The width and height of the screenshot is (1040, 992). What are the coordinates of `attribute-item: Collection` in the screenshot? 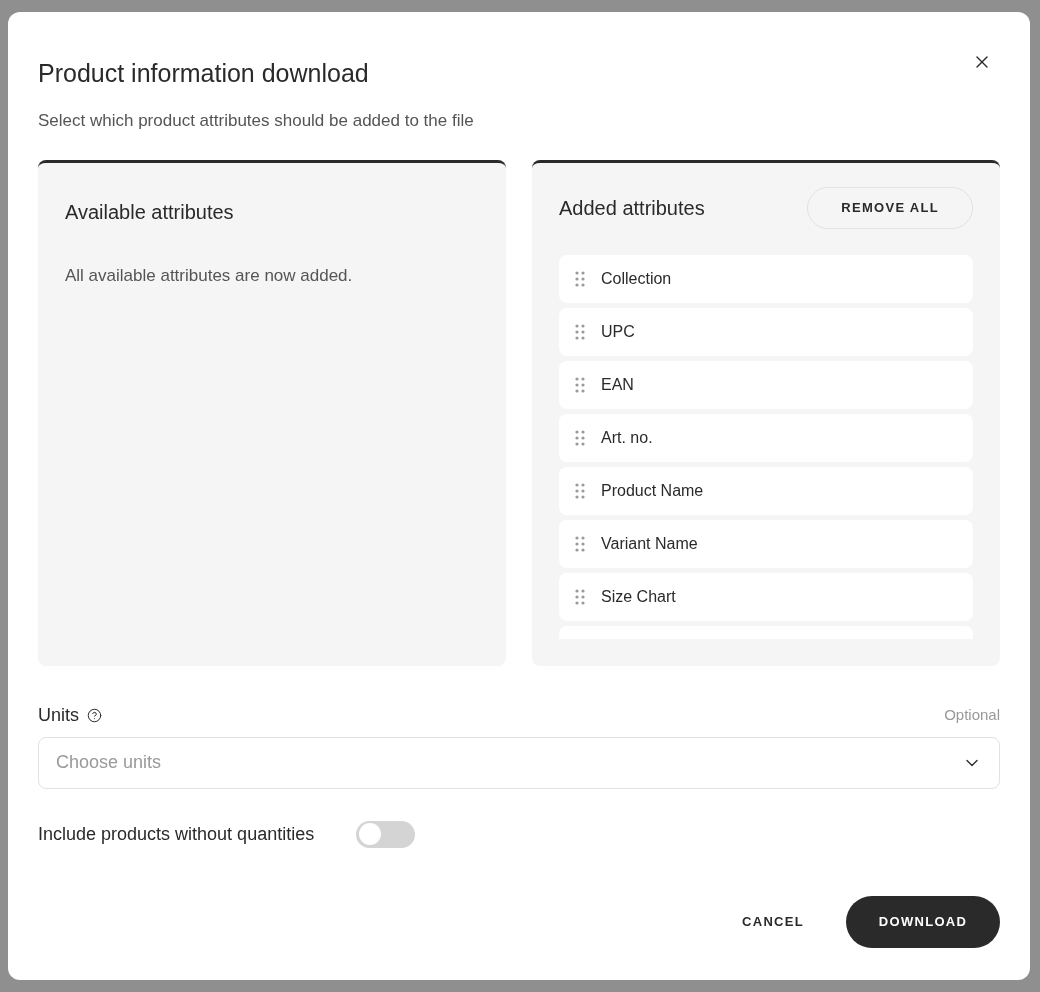 It's located at (766, 278).